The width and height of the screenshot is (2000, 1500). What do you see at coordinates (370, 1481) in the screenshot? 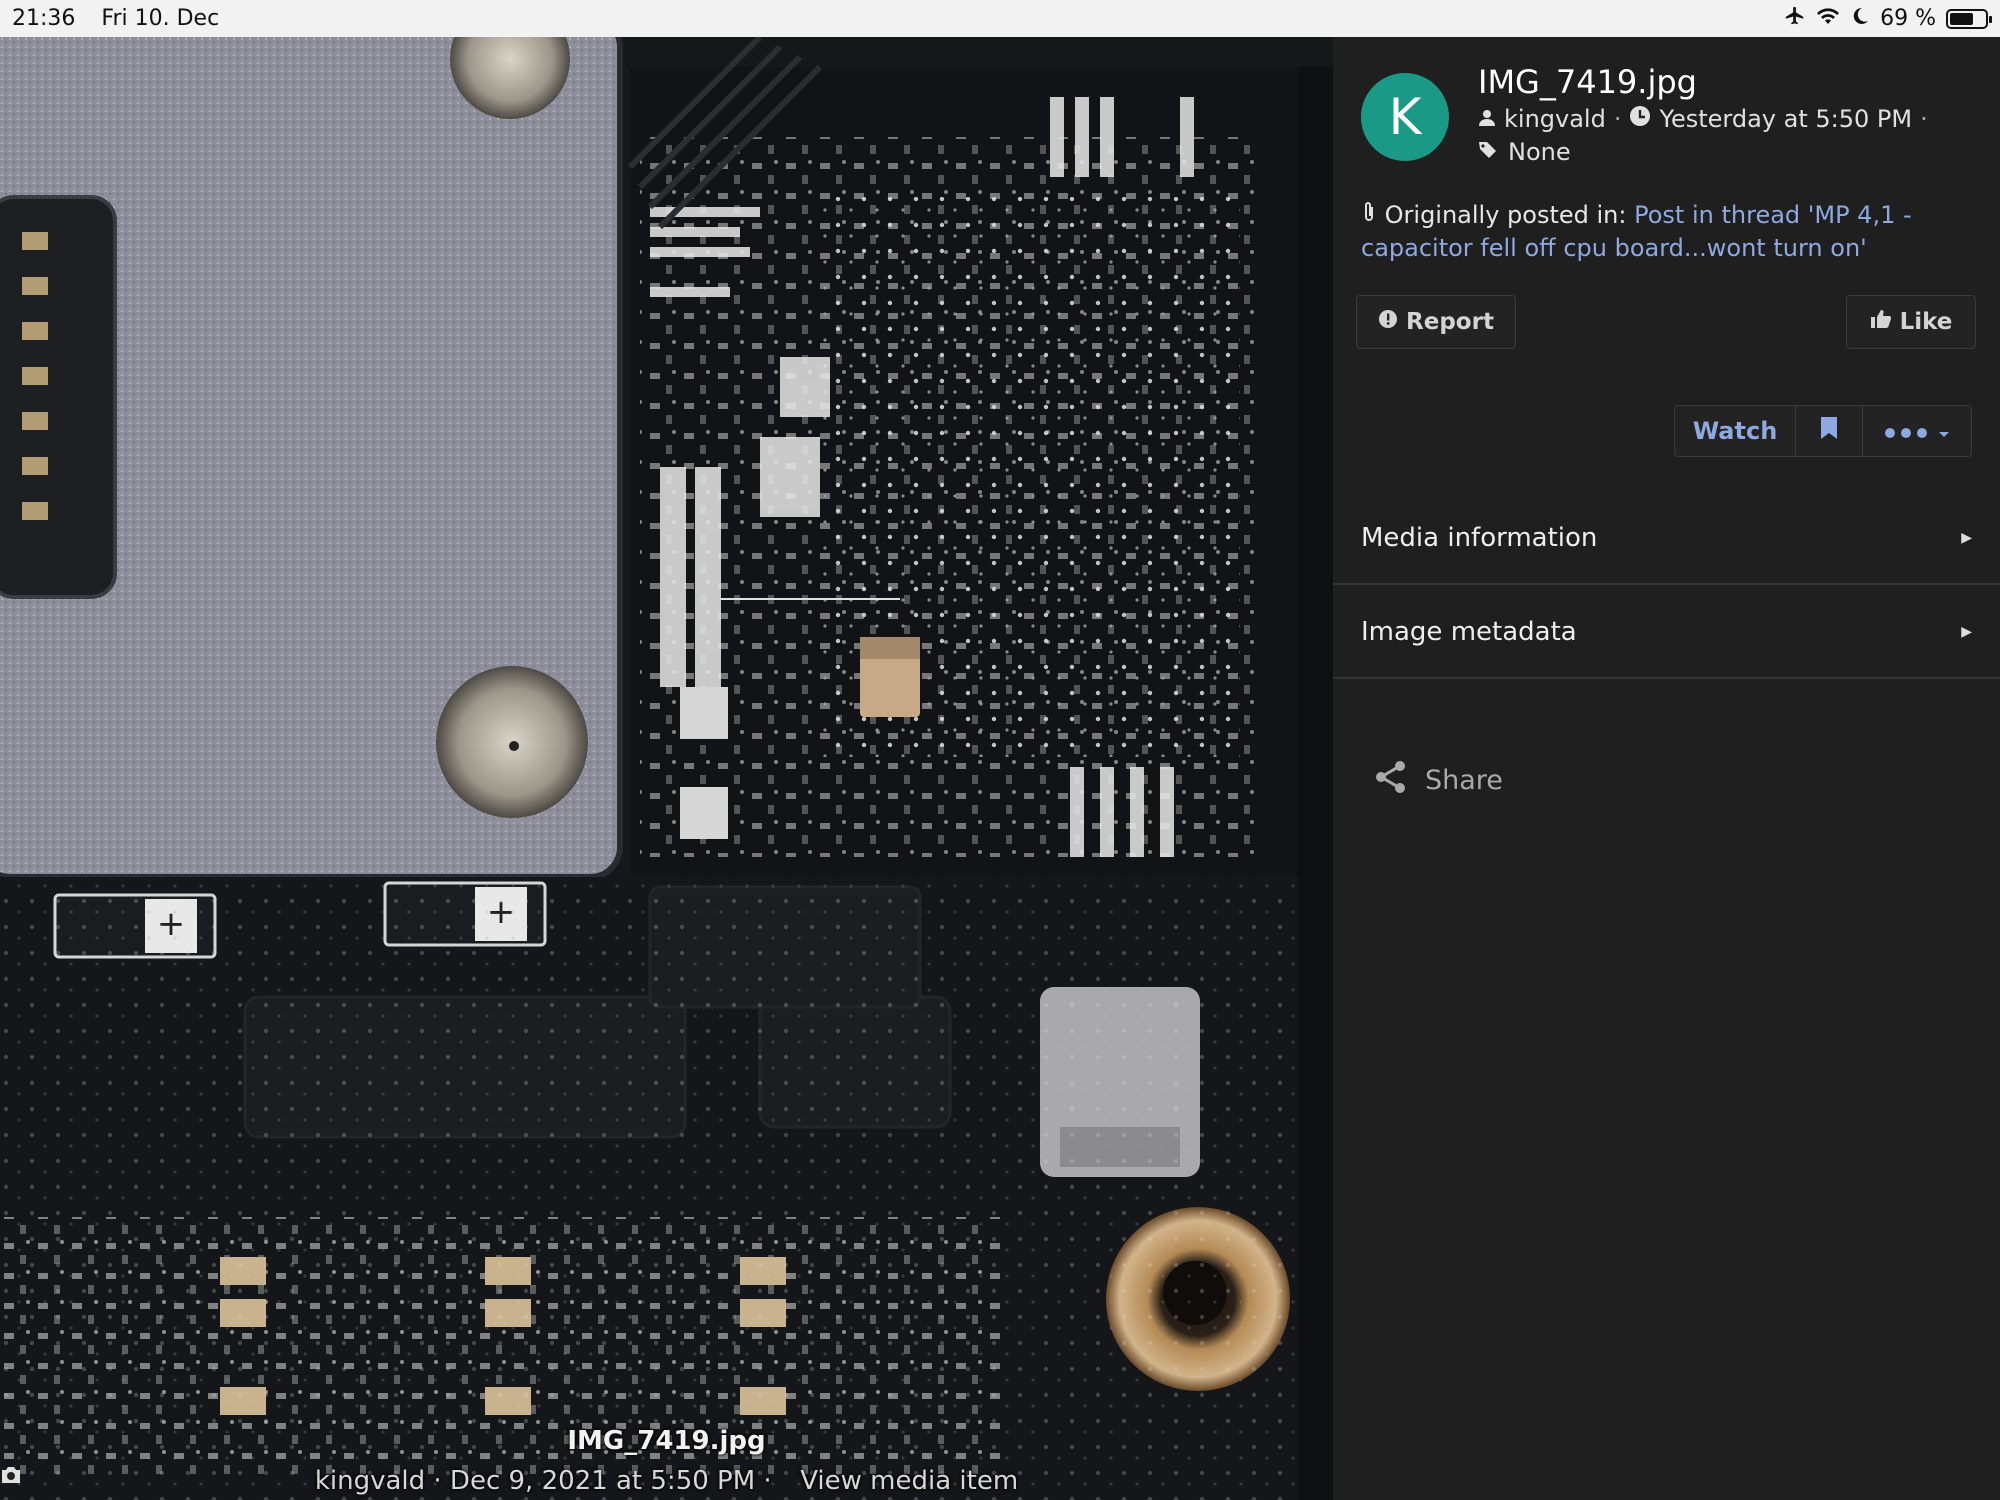
I see `photo-author: kingvald` at bounding box center [370, 1481].